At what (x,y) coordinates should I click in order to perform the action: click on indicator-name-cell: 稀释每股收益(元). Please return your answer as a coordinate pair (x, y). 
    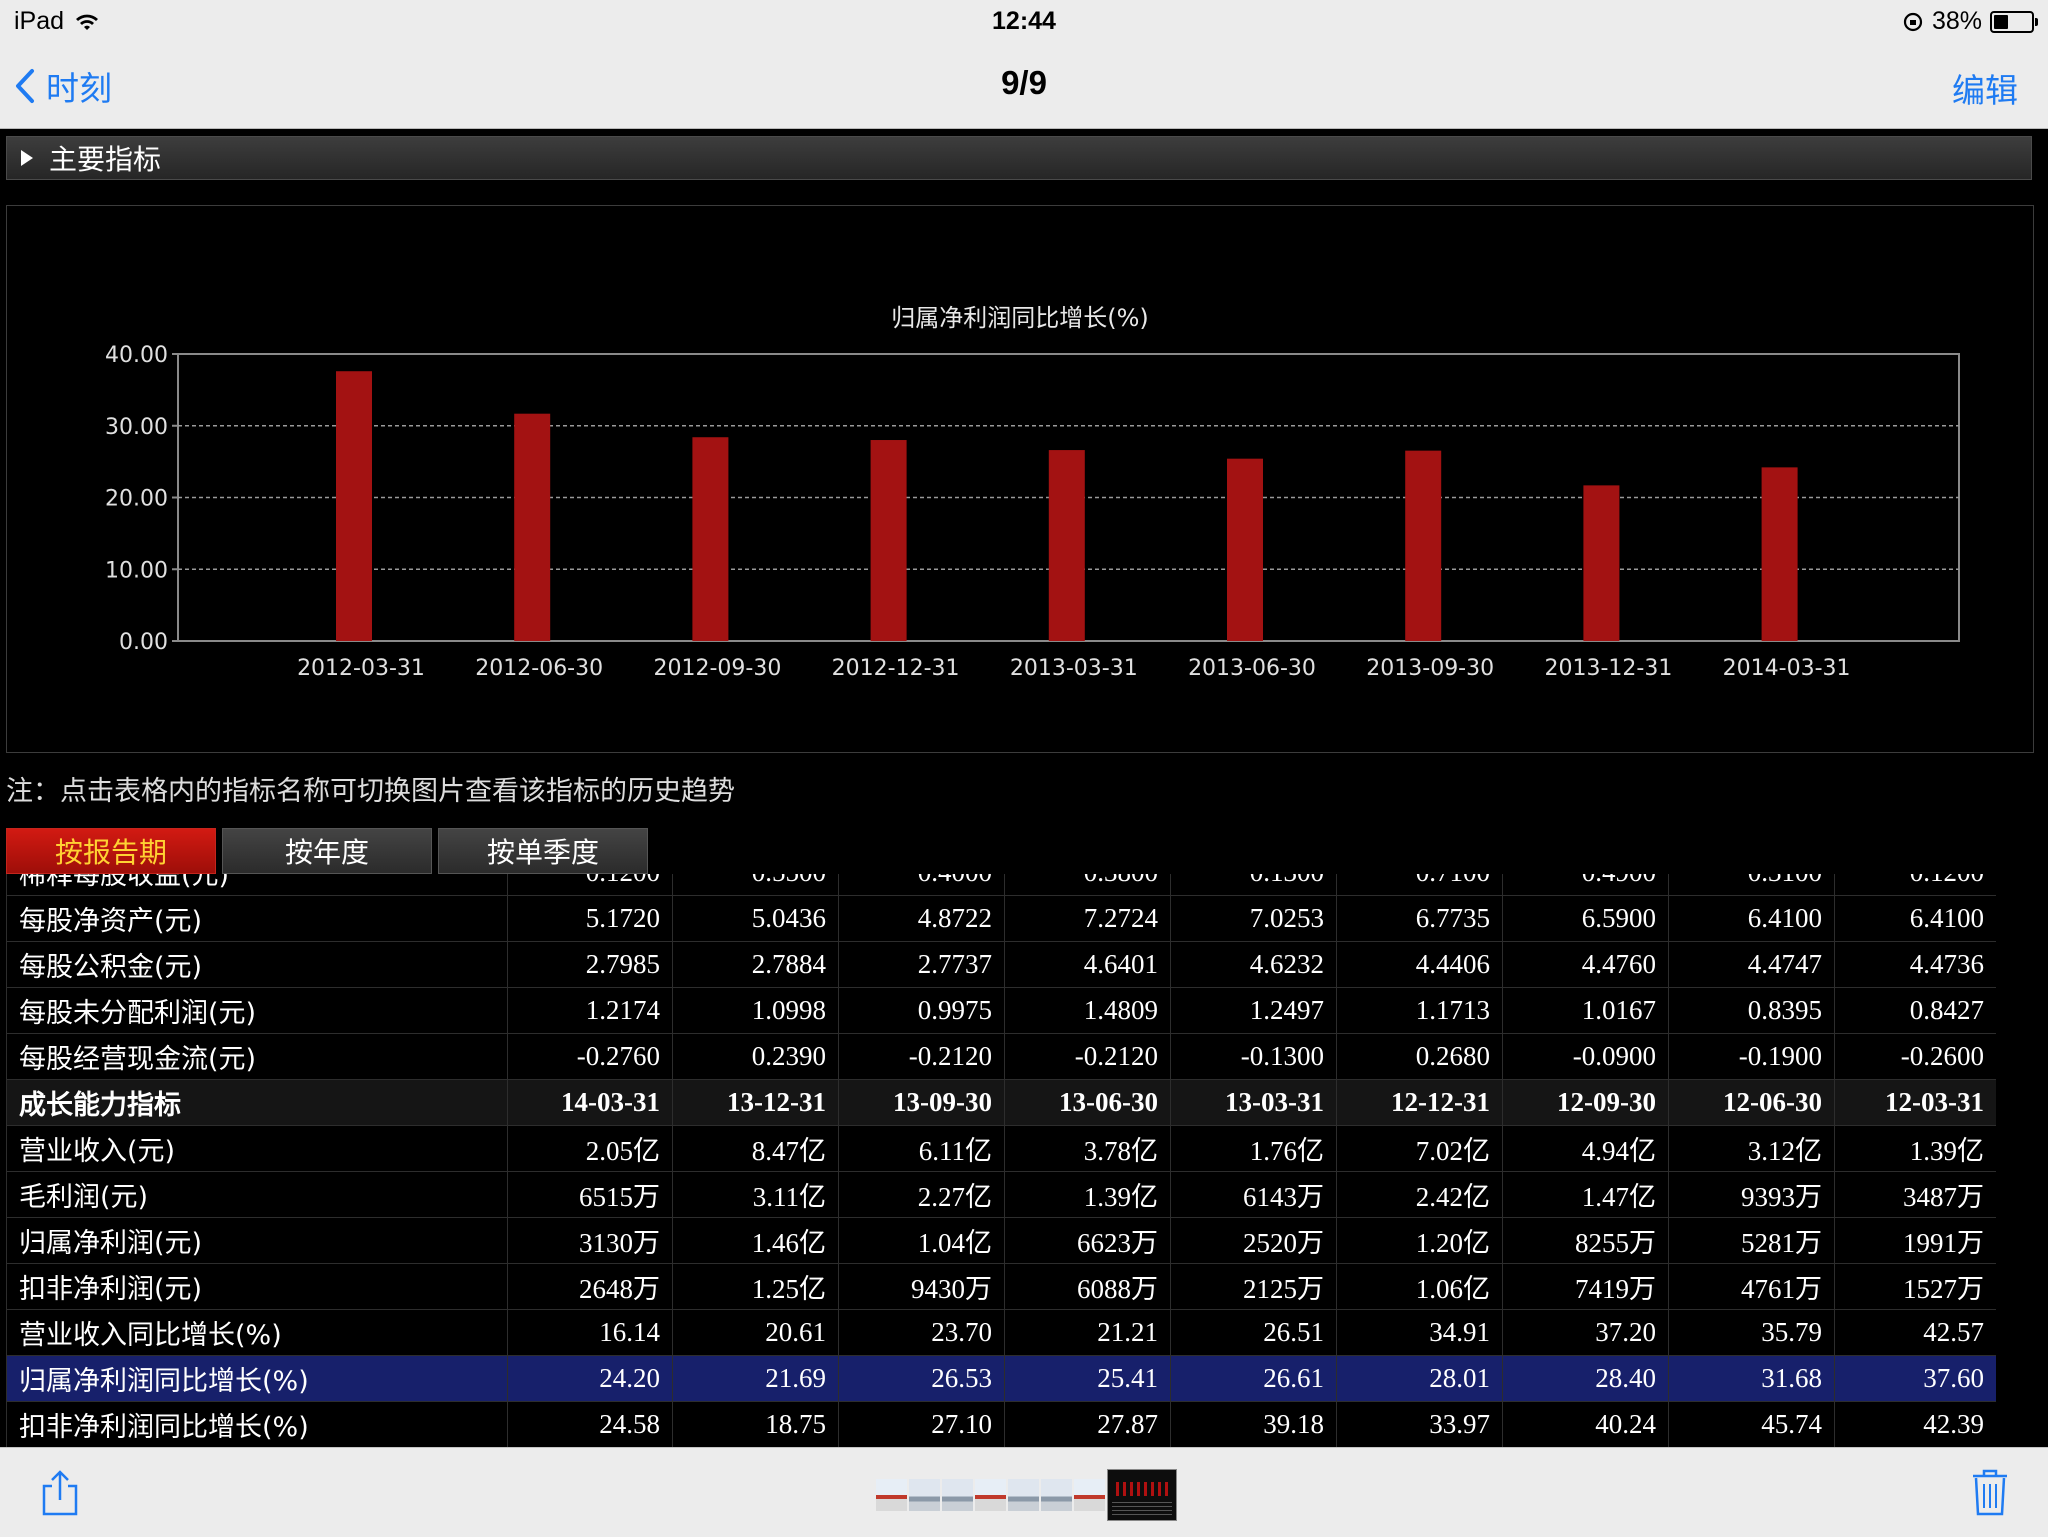
    Looking at the image, I should click on (257, 885).